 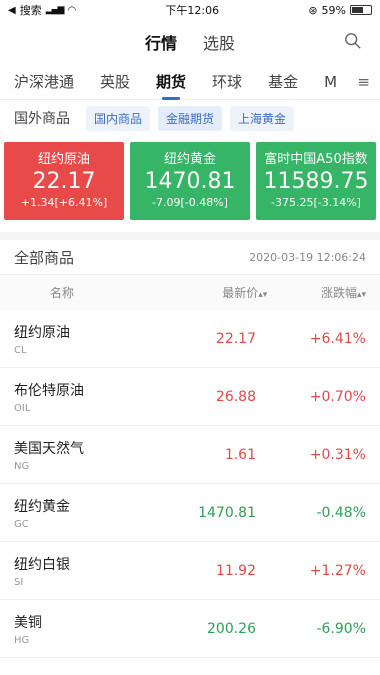 What do you see at coordinates (178, 85) in the screenshot?
I see `tab-futures: 期货` at bounding box center [178, 85].